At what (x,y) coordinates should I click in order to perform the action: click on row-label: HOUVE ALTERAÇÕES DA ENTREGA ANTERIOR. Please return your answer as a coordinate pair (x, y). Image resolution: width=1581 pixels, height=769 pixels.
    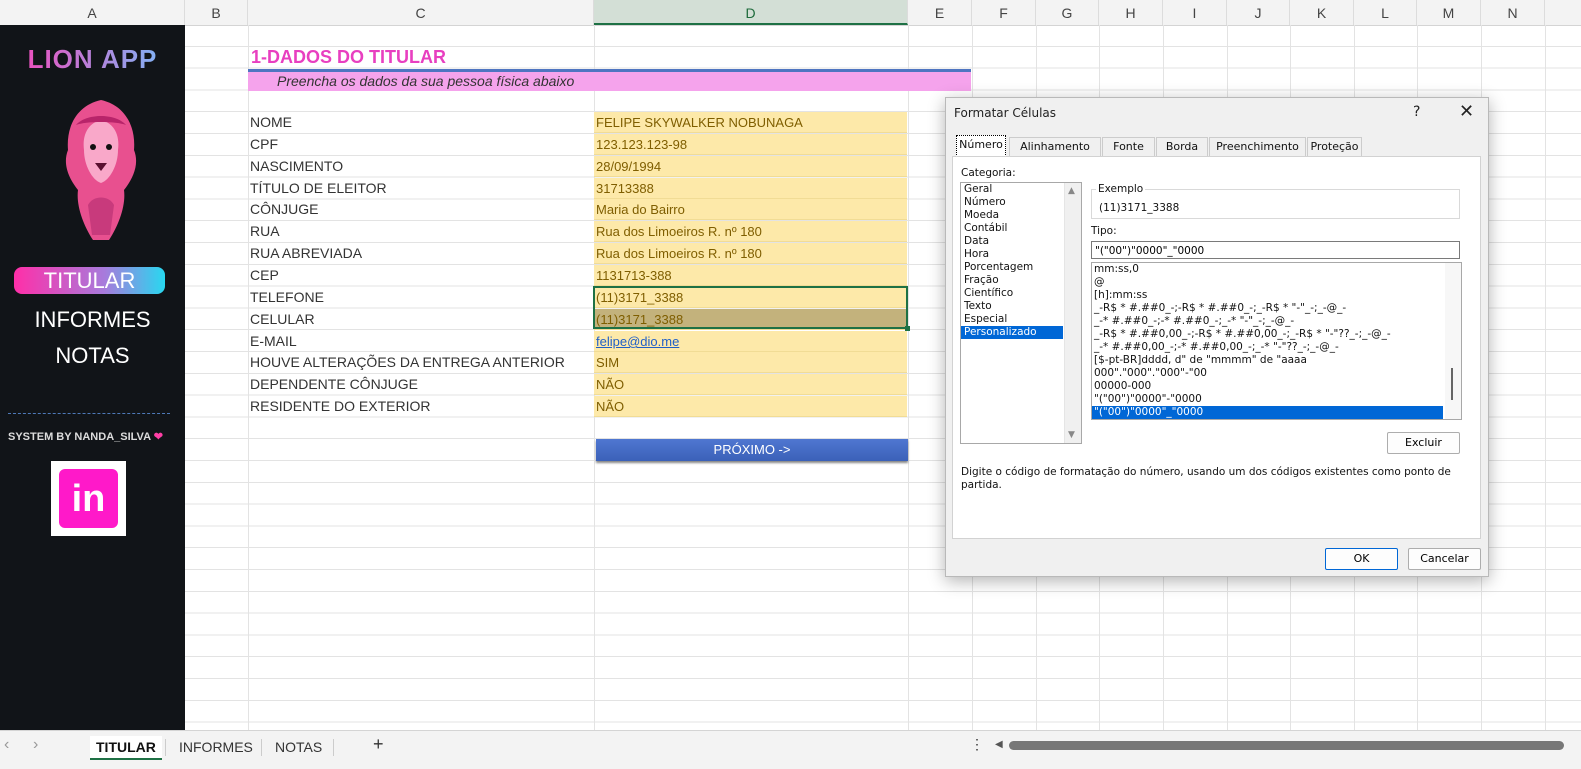
    Looking at the image, I should click on (407, 362).